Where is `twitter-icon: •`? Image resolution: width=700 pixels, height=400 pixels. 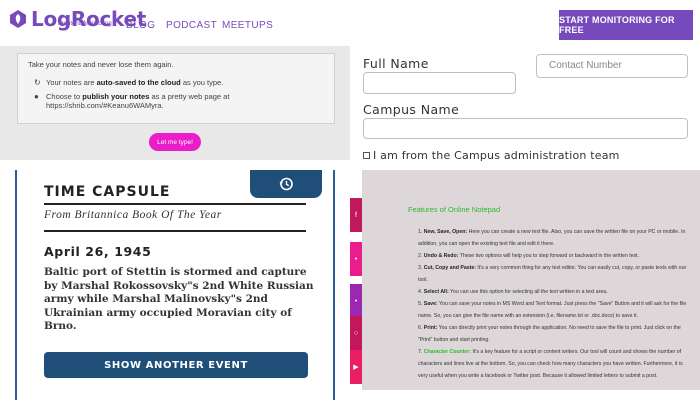 twitter-icon: • is located at coordinates (356, 259).